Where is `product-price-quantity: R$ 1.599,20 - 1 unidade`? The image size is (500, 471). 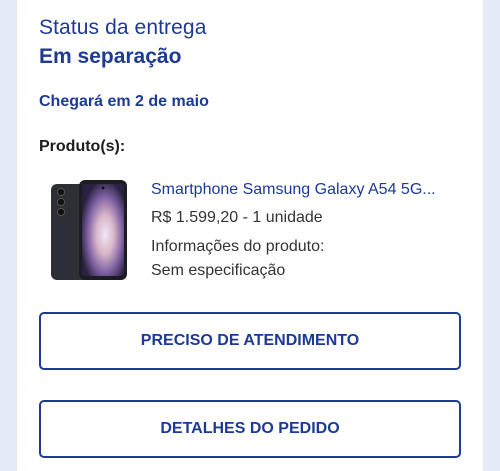
product-price-quantity: R$ 1.599,20 - 1 unidade is located at coordinates (237, 217).